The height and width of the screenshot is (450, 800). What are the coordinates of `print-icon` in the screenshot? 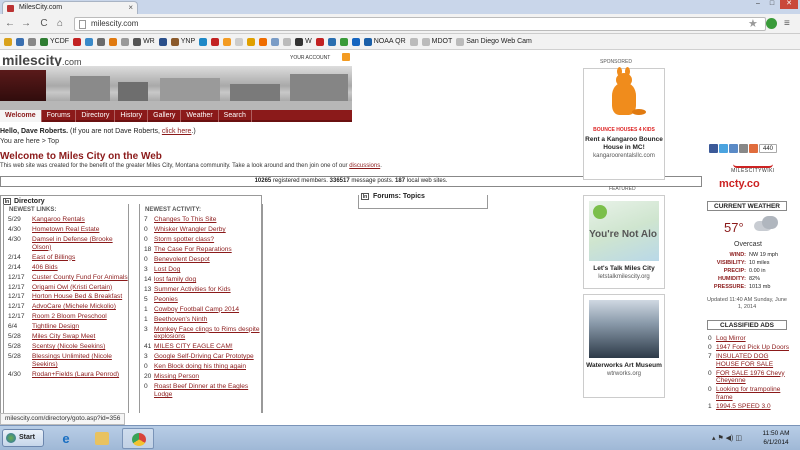 It's located at (743, 148).